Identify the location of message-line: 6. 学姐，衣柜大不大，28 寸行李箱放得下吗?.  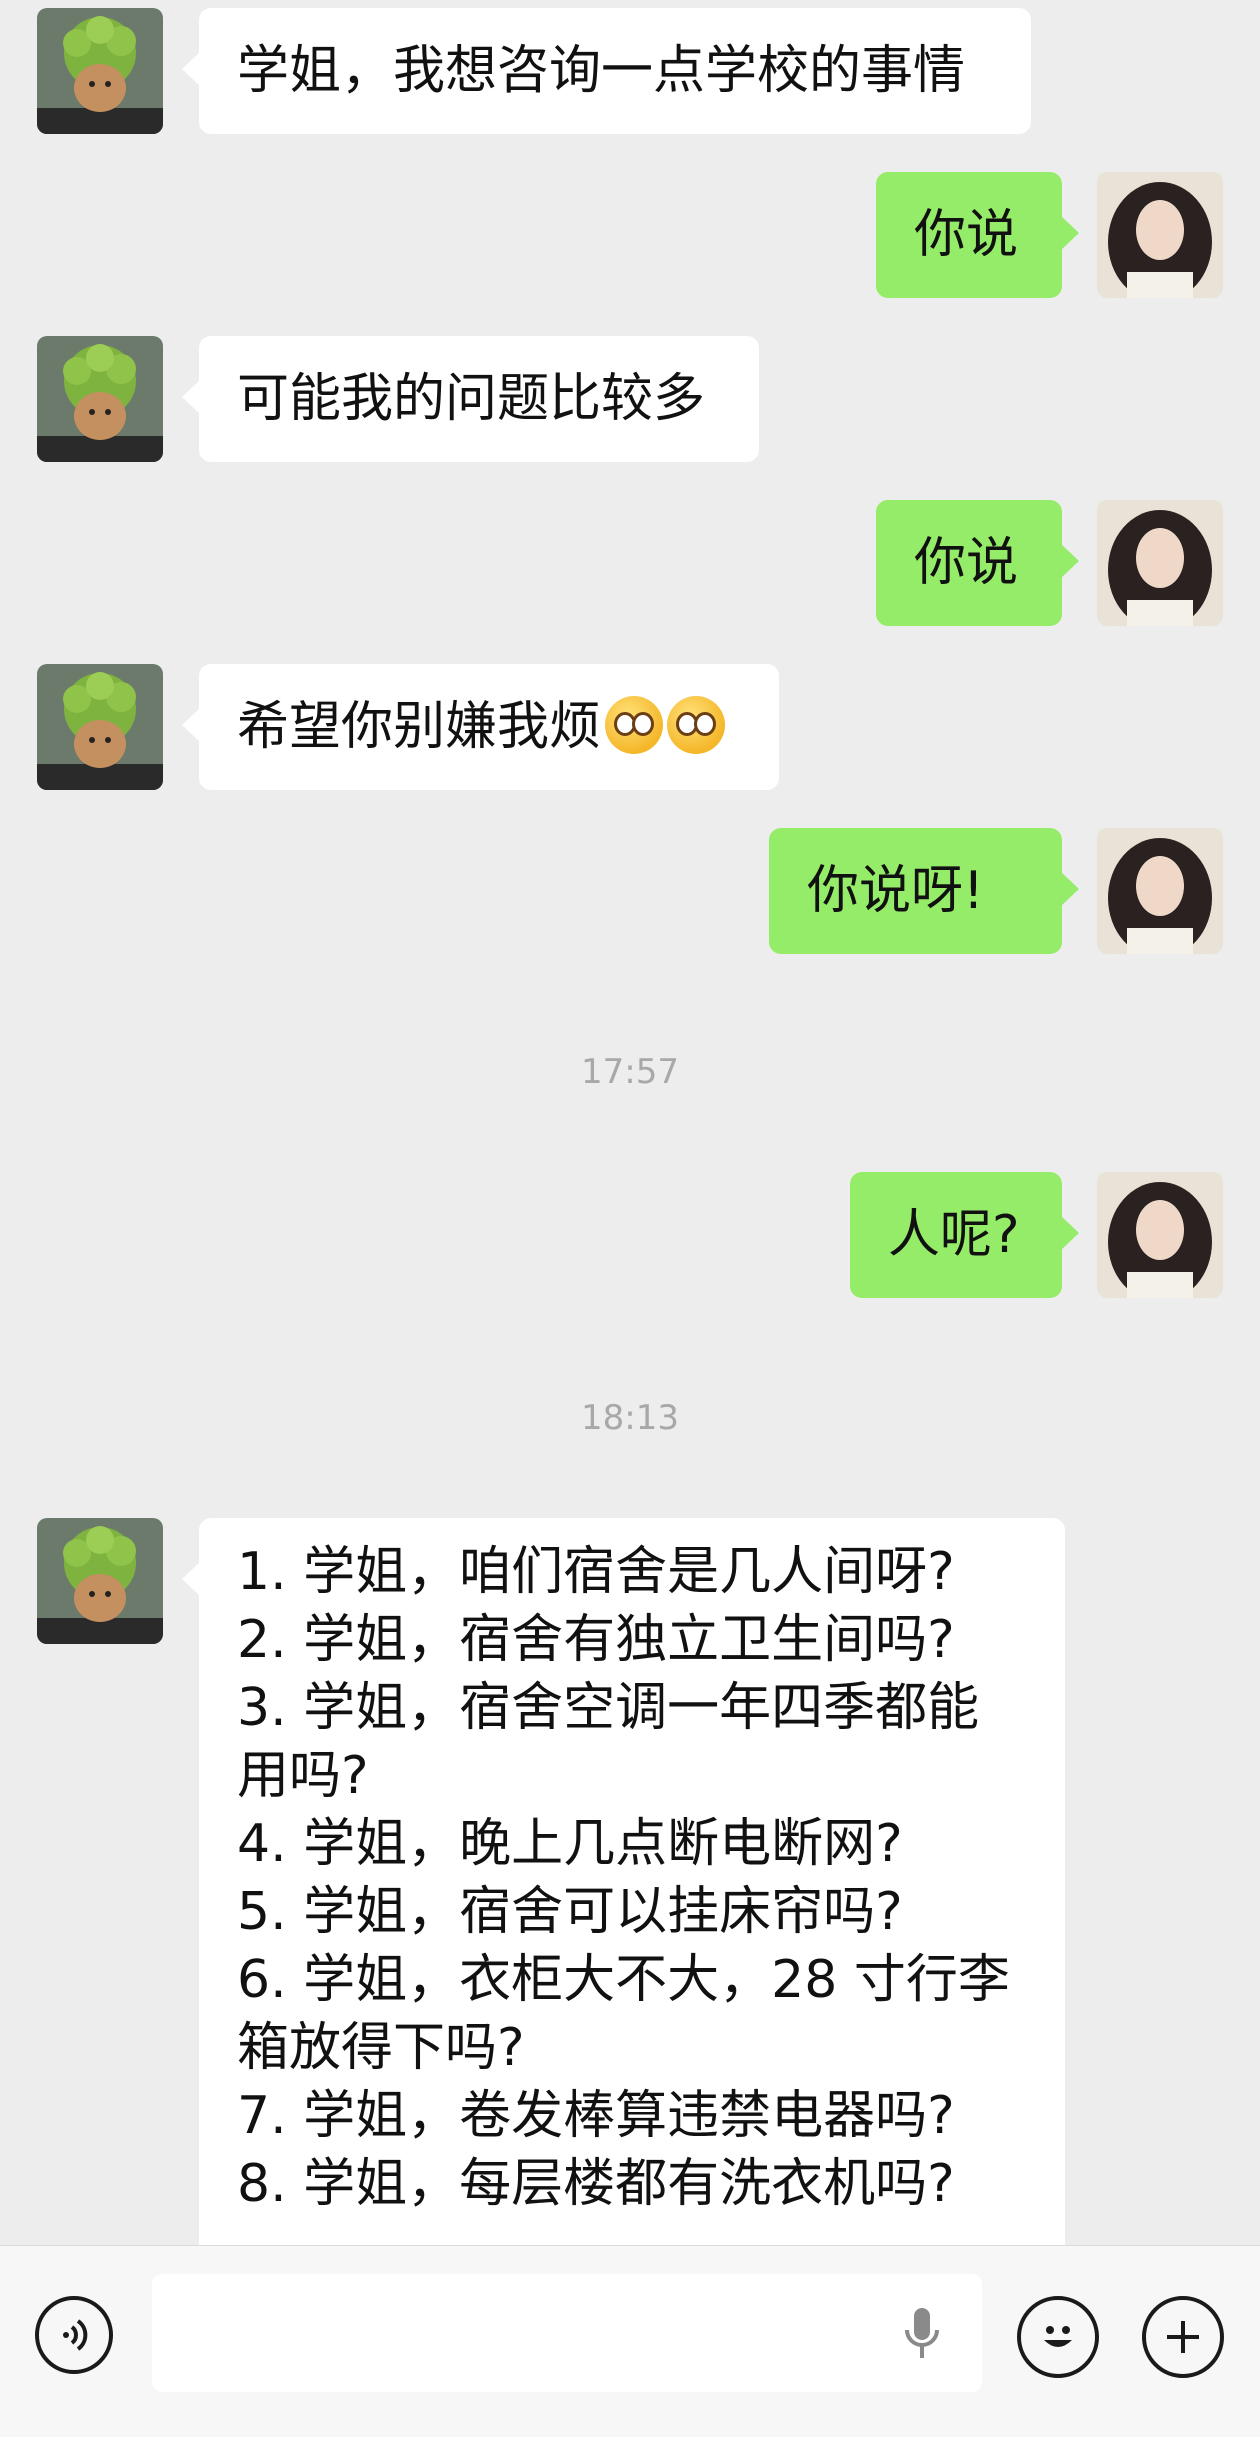
(623, 2014).